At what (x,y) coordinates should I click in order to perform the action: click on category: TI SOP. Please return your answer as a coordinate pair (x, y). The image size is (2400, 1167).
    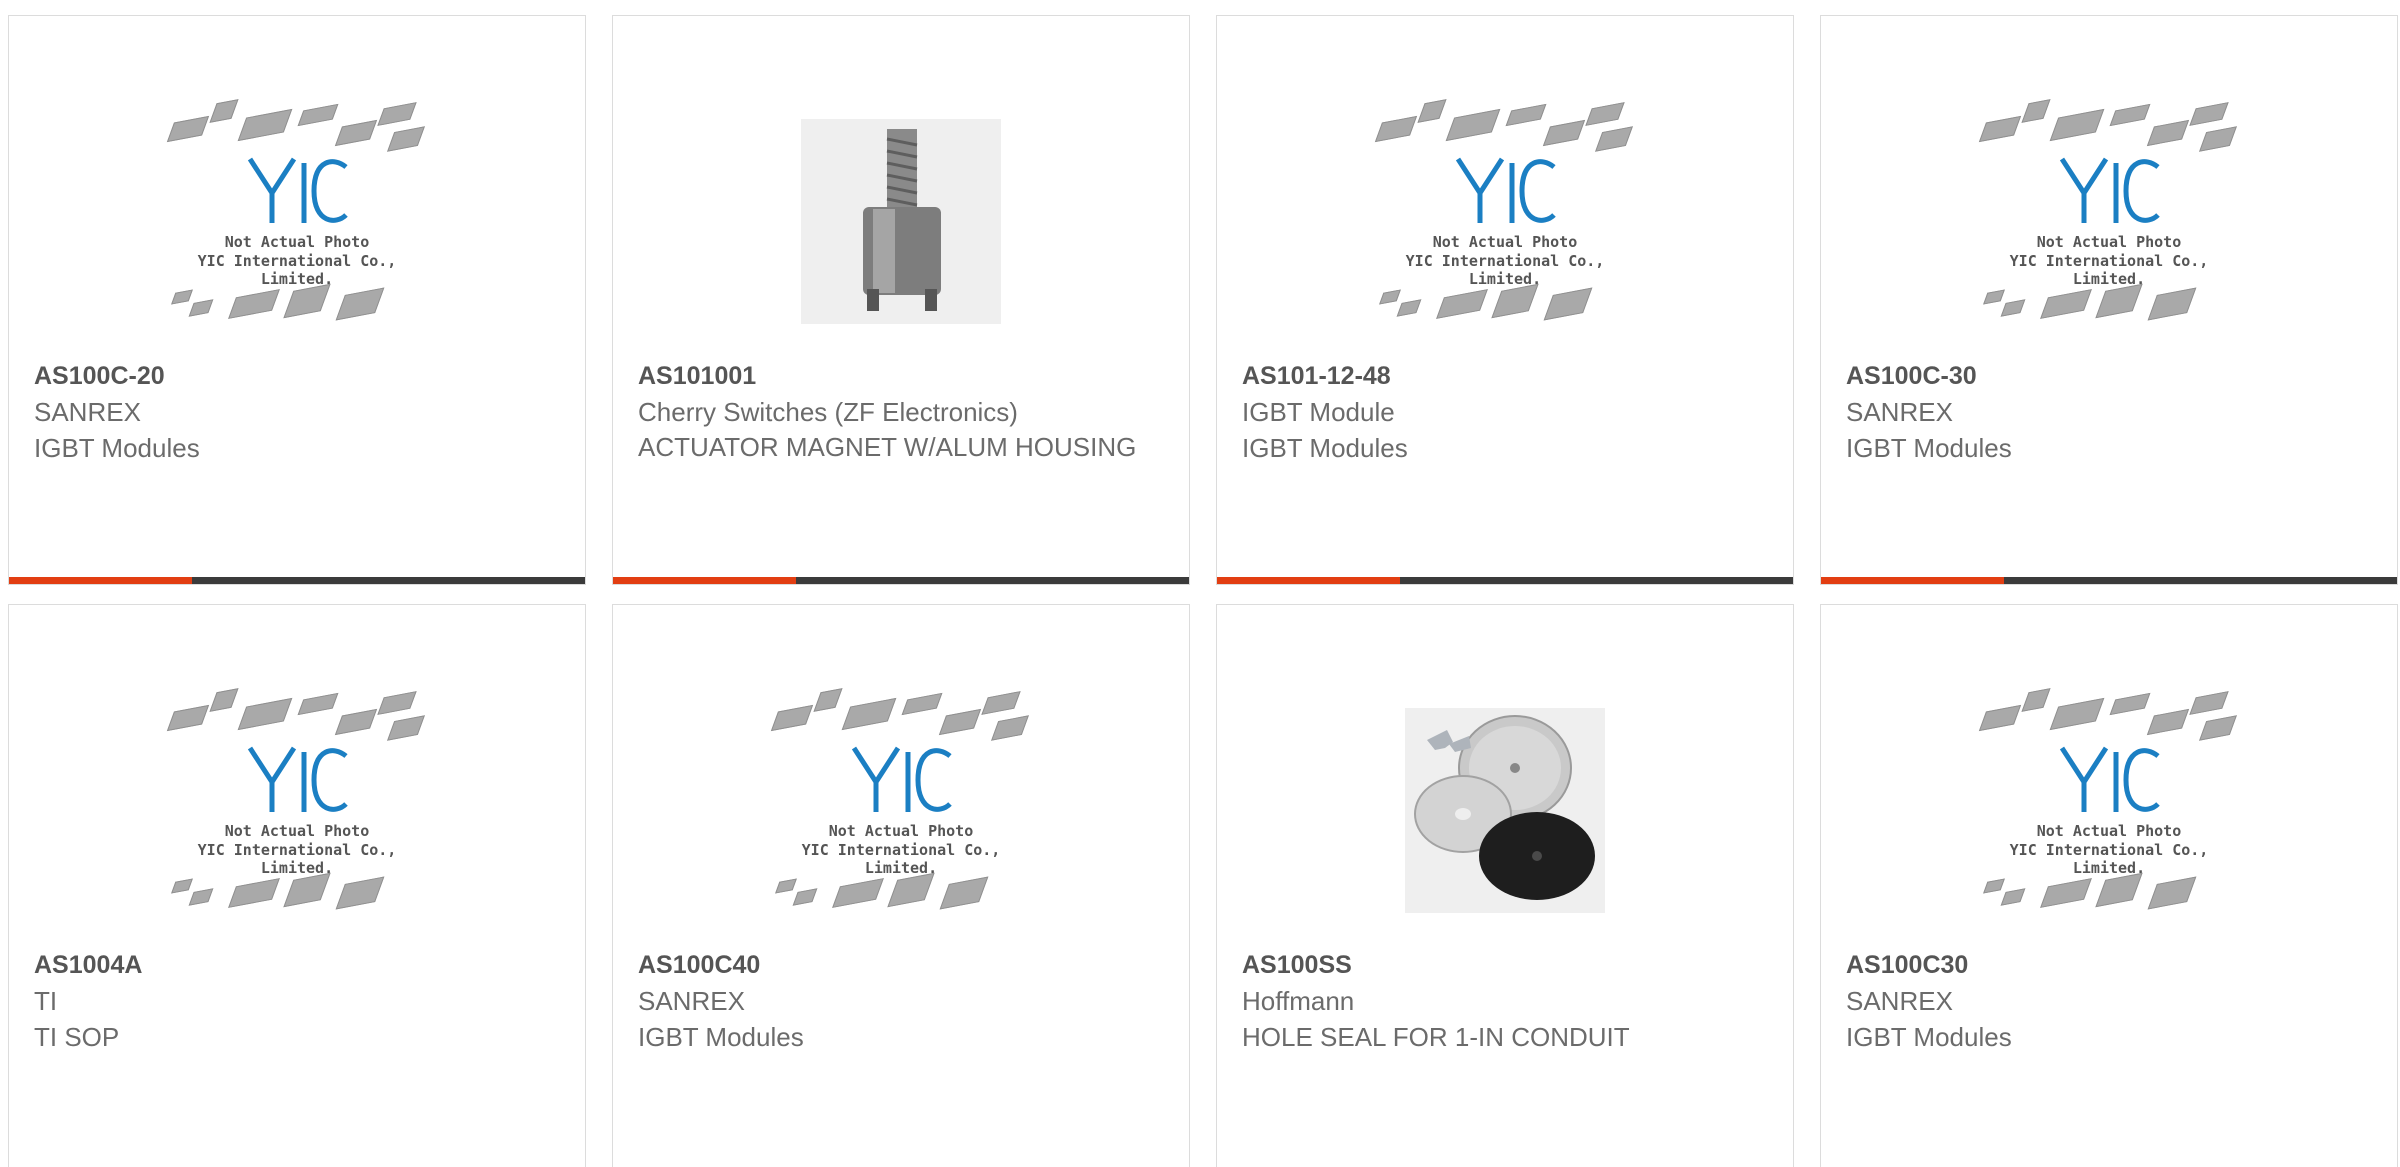
    Looking at the image, I should click on (77, 1037).